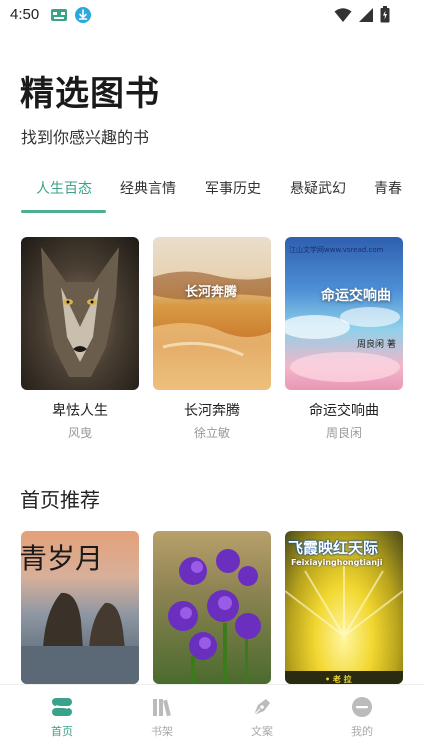 The width and height of the screenshot is (424, 754). Describe the element at coordinates (333, 548) in the screenshot. I see `cover-title-text: 飞霞映红天际` at that location.